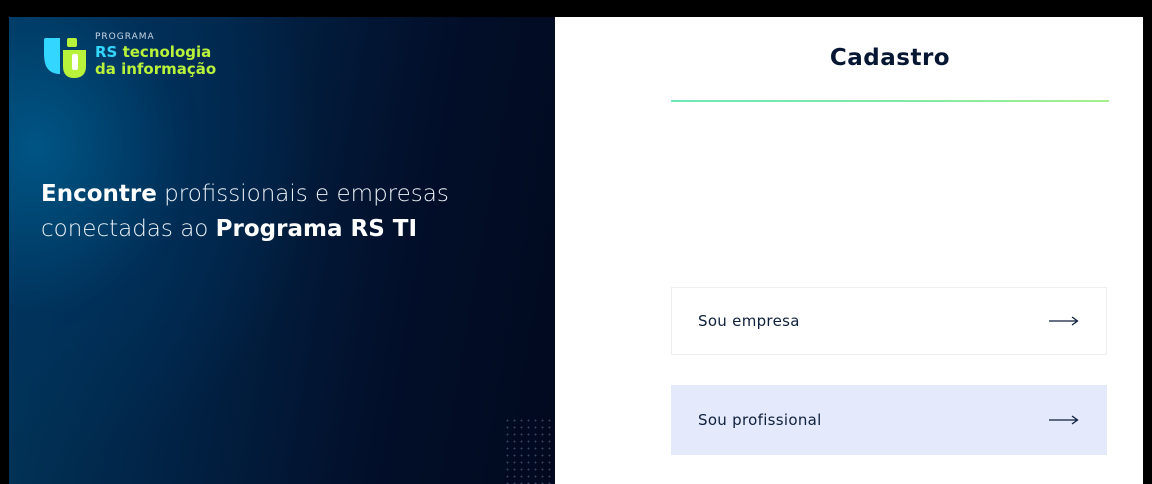 The width and height of the screenshot is (1152, 484). I want to click on logo-title-line1: RS tecnologia, so click(153, 52).